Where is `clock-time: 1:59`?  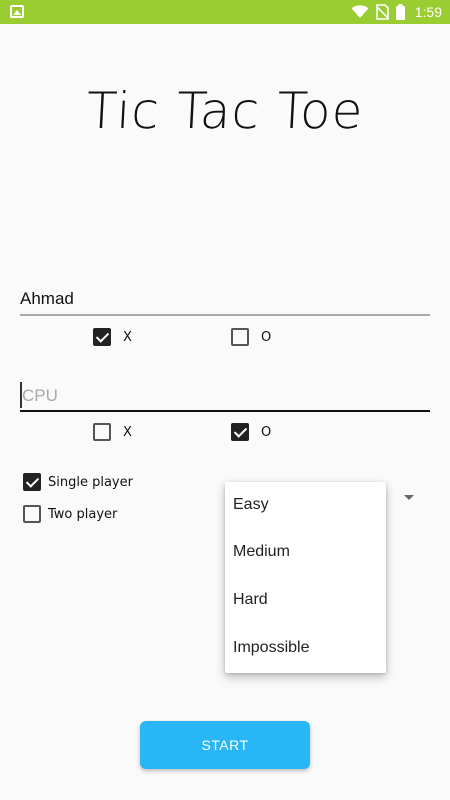 clock-time: 1:59 is located at coordinates (428, 12).